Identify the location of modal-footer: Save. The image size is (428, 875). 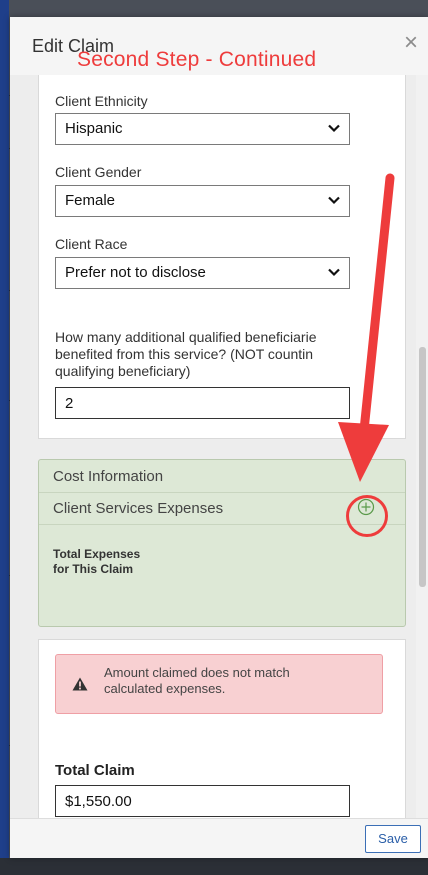
(219, 838).